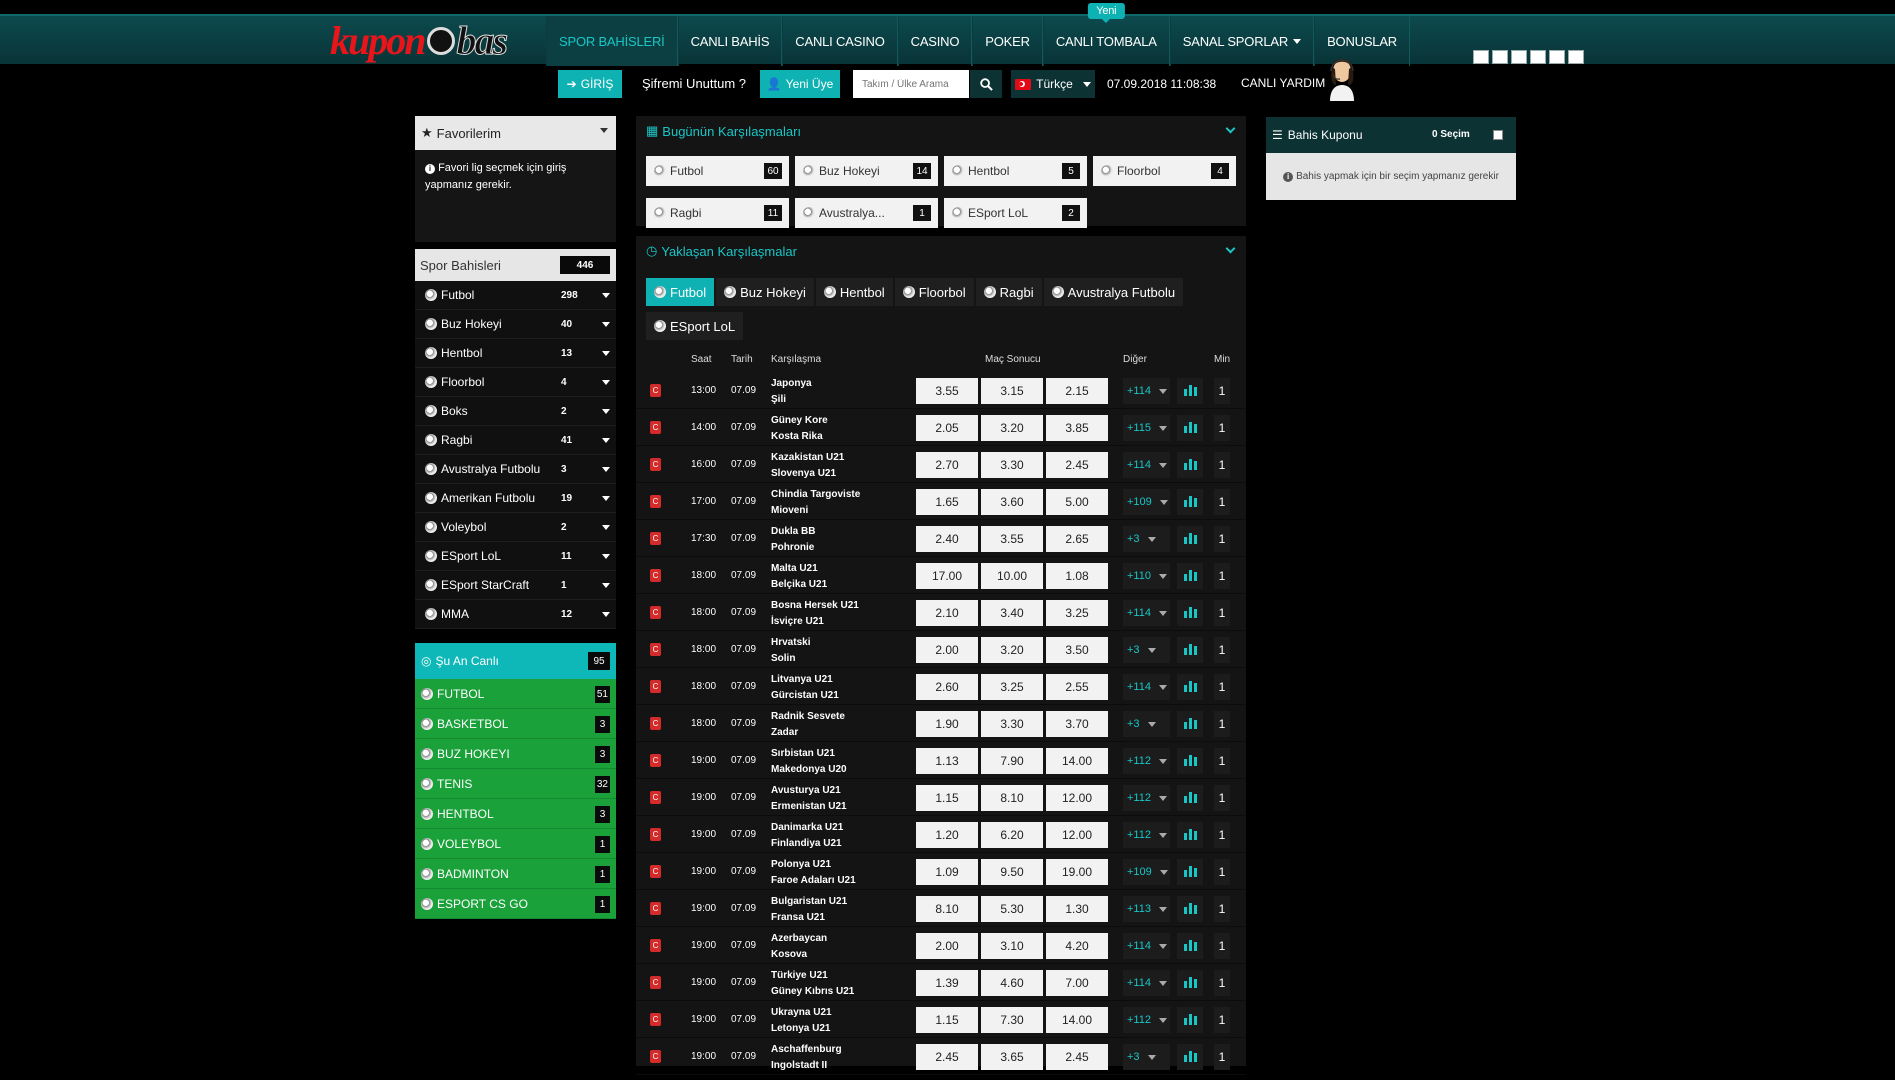  I want to click on odds-button: 2.55, so click(1077, 687).